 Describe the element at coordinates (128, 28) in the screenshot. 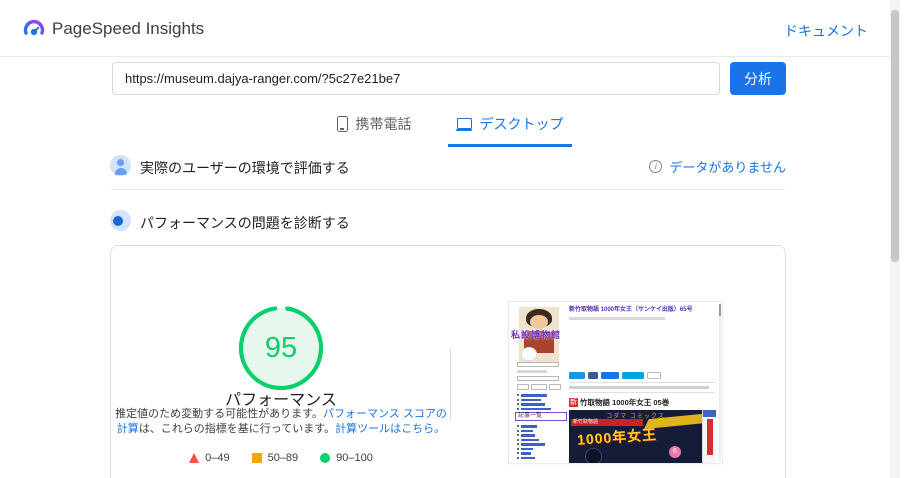

I see `page-title: PageSpeed Insights` at that location.